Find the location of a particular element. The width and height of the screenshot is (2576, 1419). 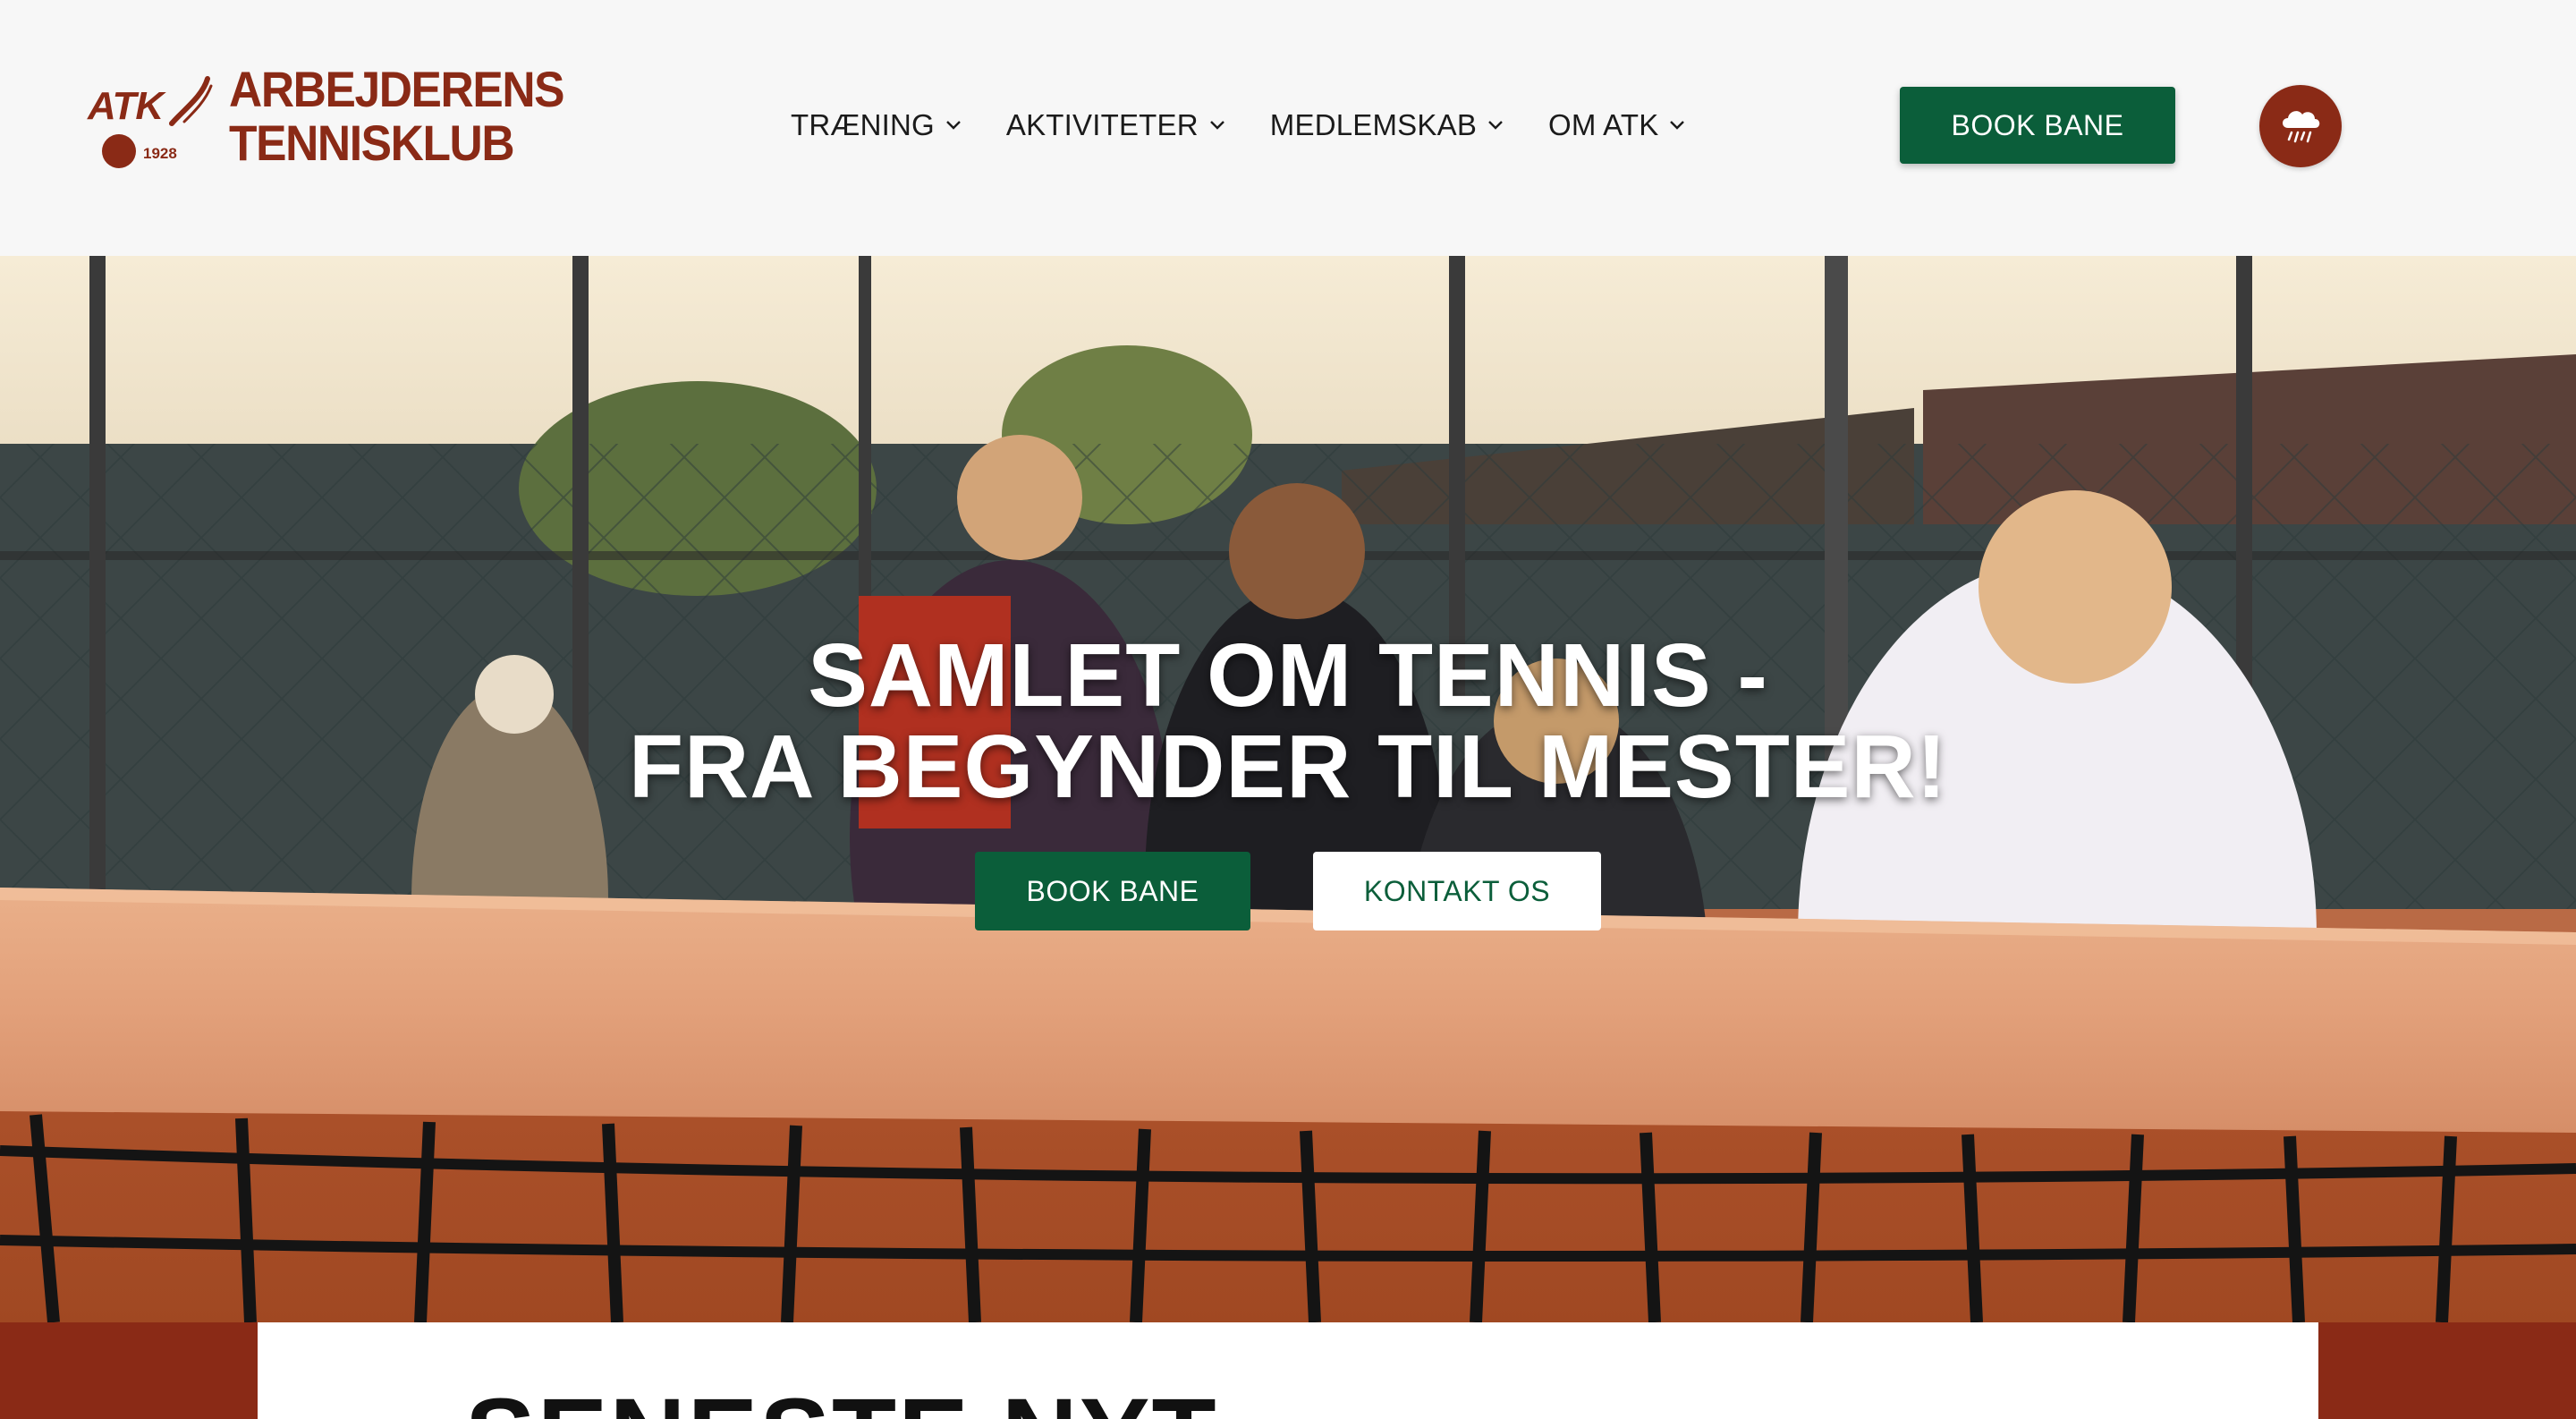

logo-name-line1: ARBEJDERENS is located at coordinates (397, 89).